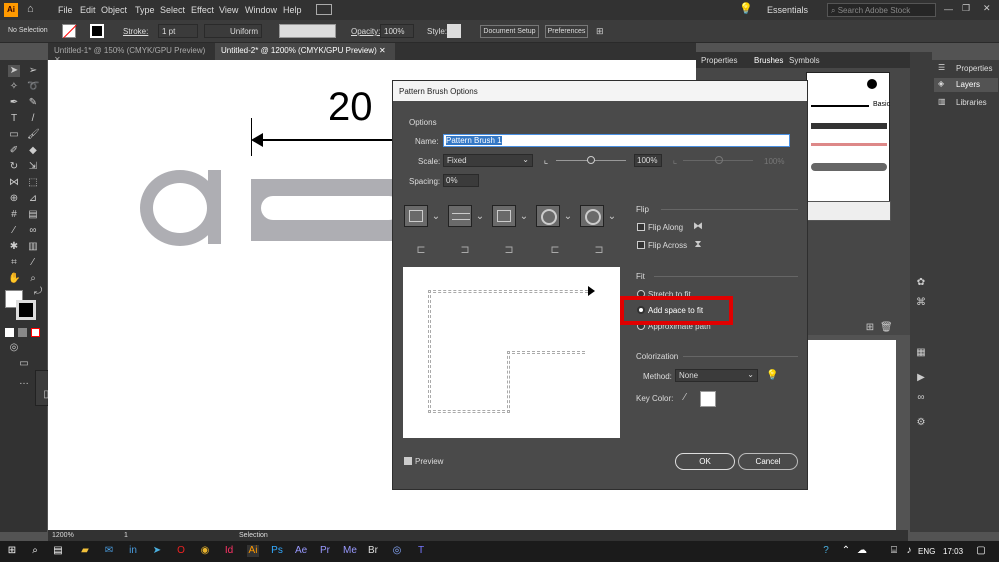  What do you see at coordinates (38, 292) in the screenshot?
I see `swap-colors-icon: ⤾` at bounding box center [38, 292].